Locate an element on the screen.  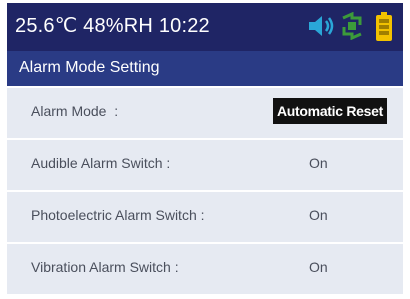
battery-icon is located at coordinates (384, 29).